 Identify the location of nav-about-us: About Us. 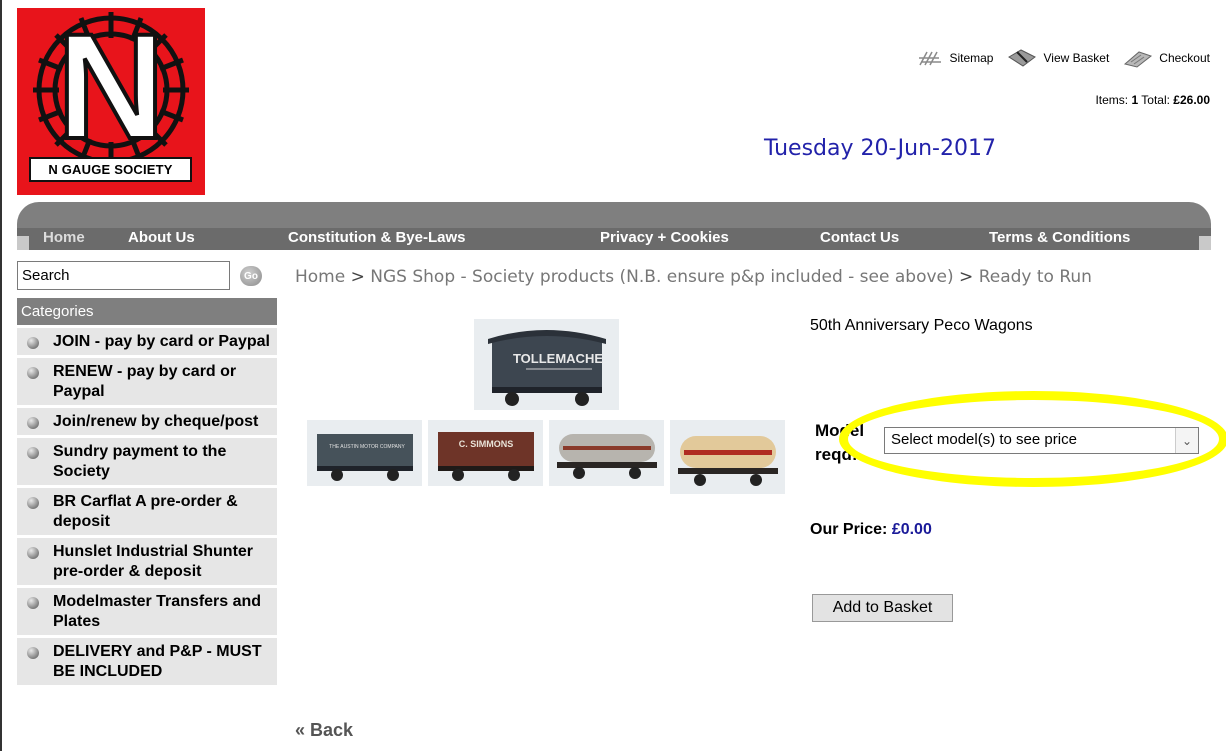
(161, 237).